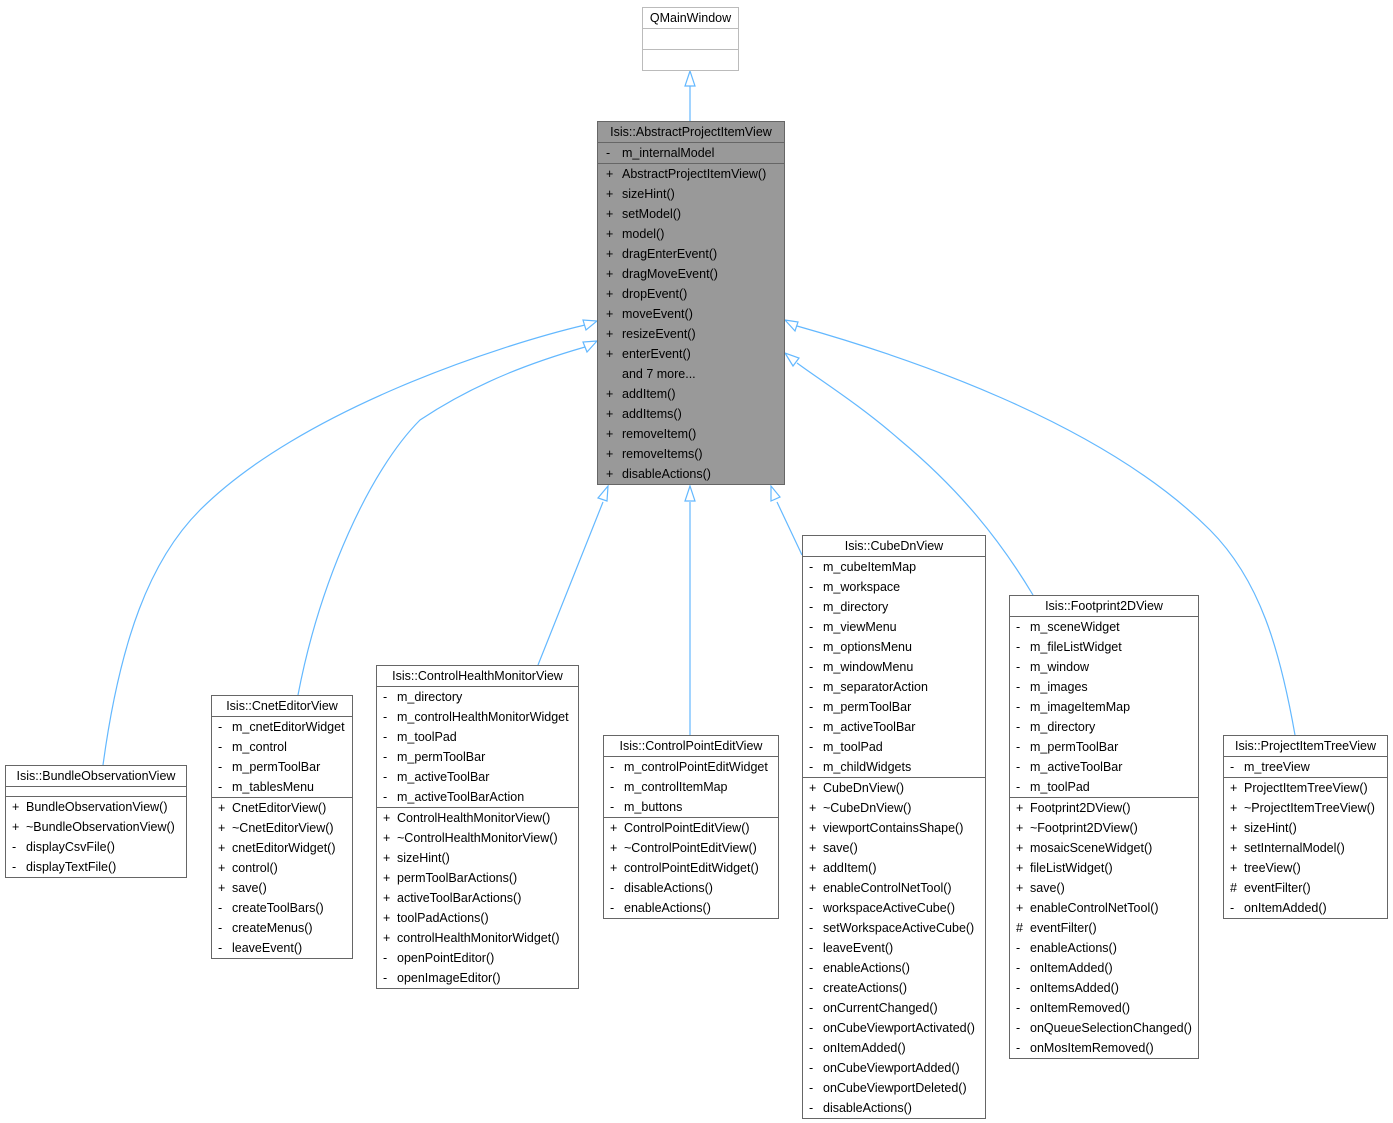 This screenshot has width=1393, height=1123. I want to click on member-name: enableControlNetTool(), so click(1094, 908).